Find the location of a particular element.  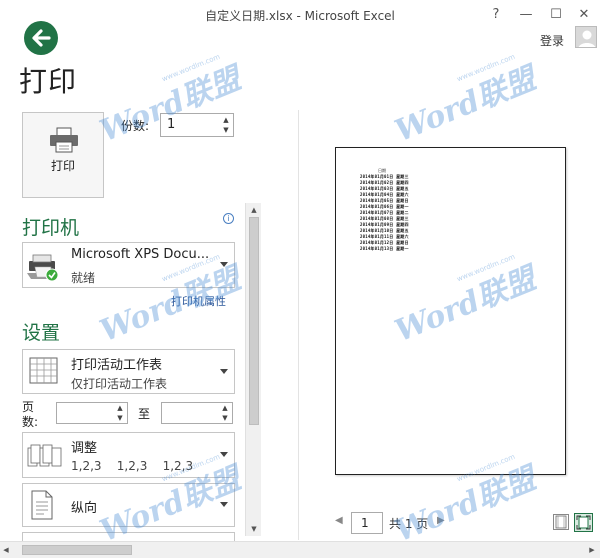

print-button-label: 打印 is located at coordinates (62, 166).